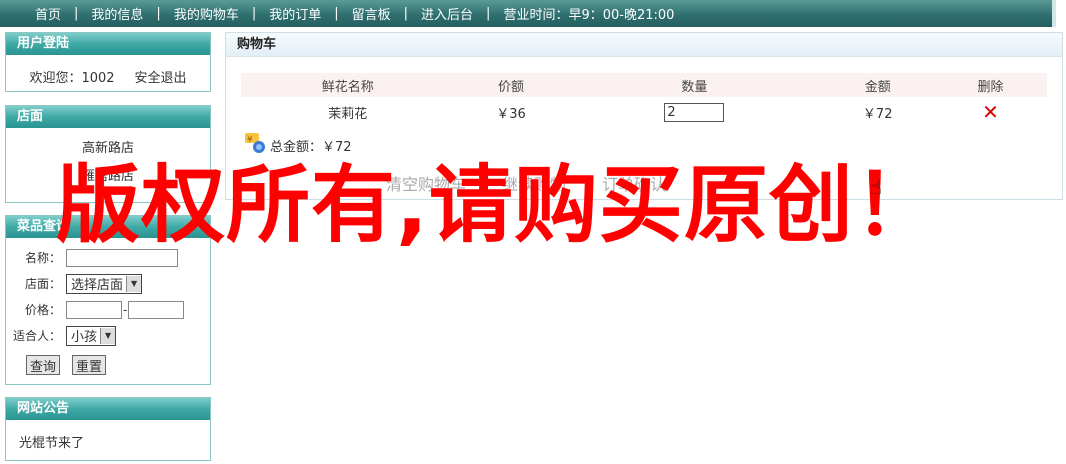  Describe the element at coordinates (97, 285) in the screenshot. I see `store-select-value: 选择店面` at that location.